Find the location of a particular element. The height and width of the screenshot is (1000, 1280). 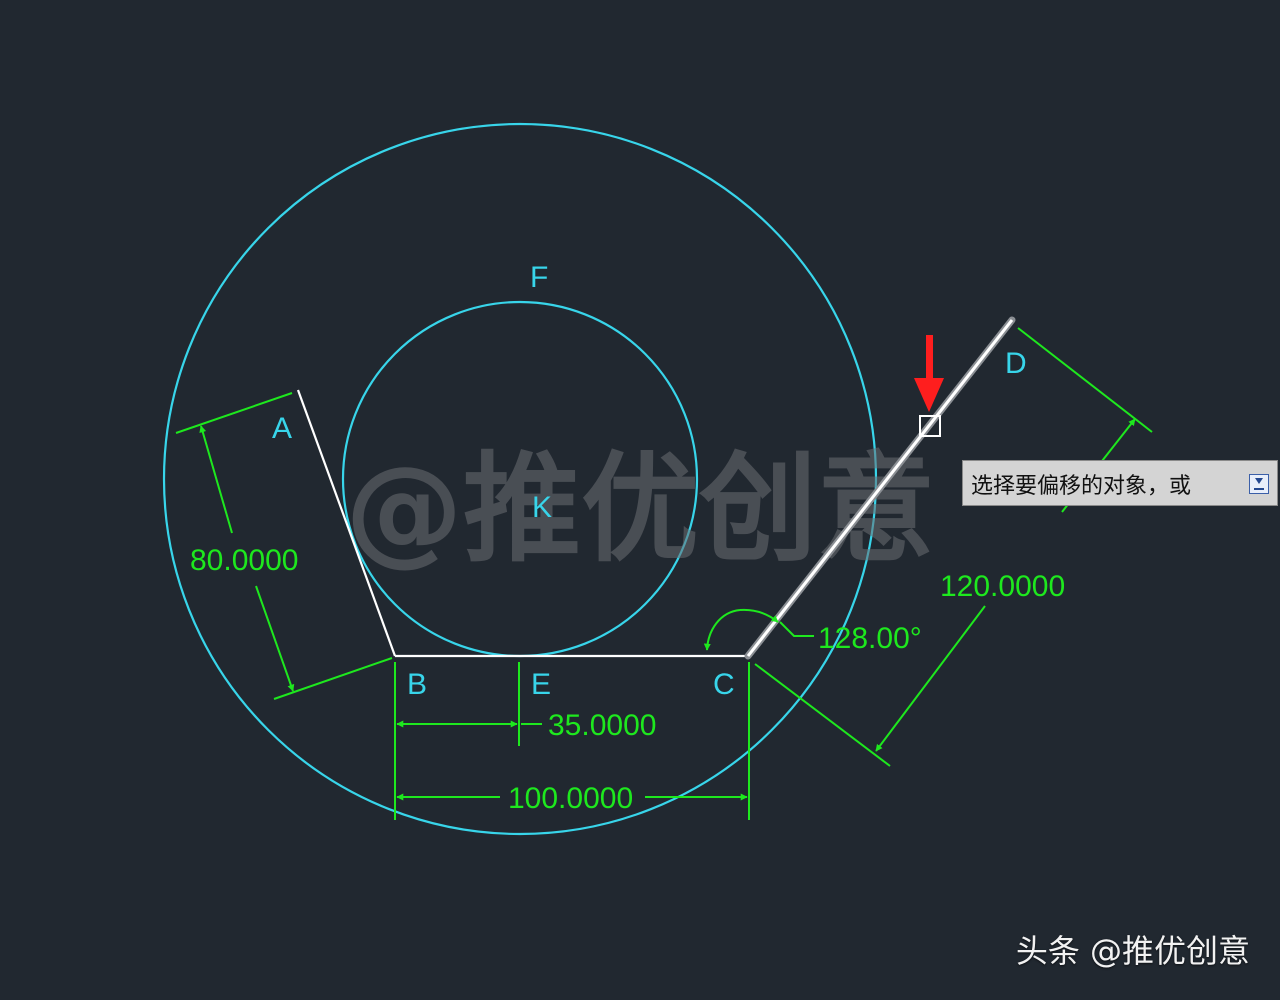

point-label-a: A is located at coordinates (282, 428).